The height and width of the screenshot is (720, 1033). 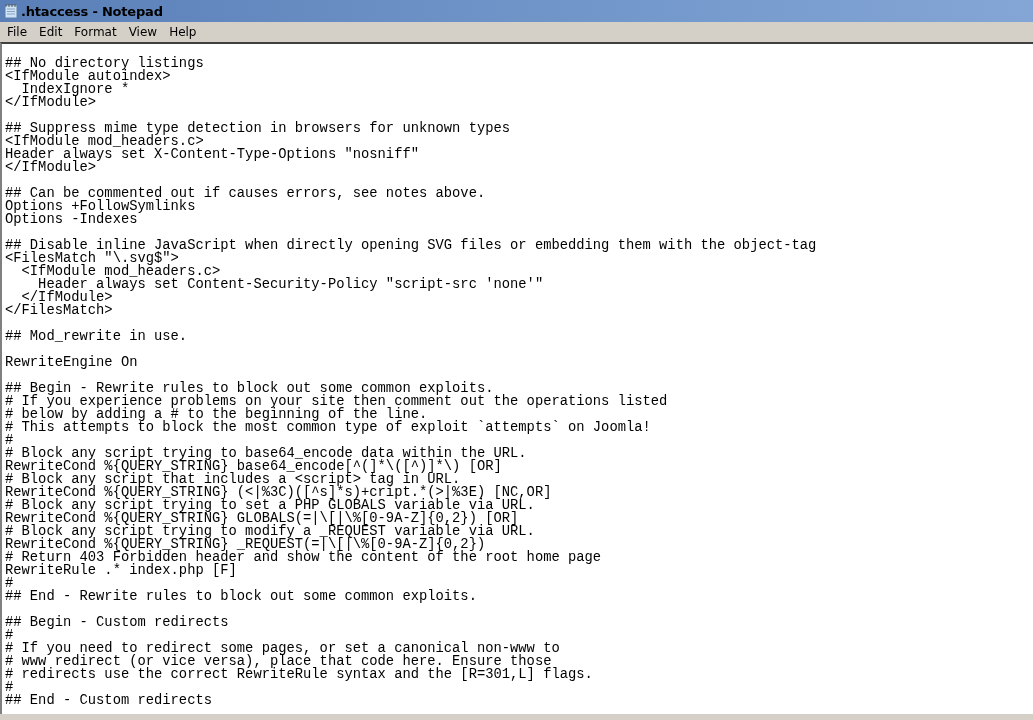 I want to click on code-line: Options -Indexes, so click(x=71, y=219).